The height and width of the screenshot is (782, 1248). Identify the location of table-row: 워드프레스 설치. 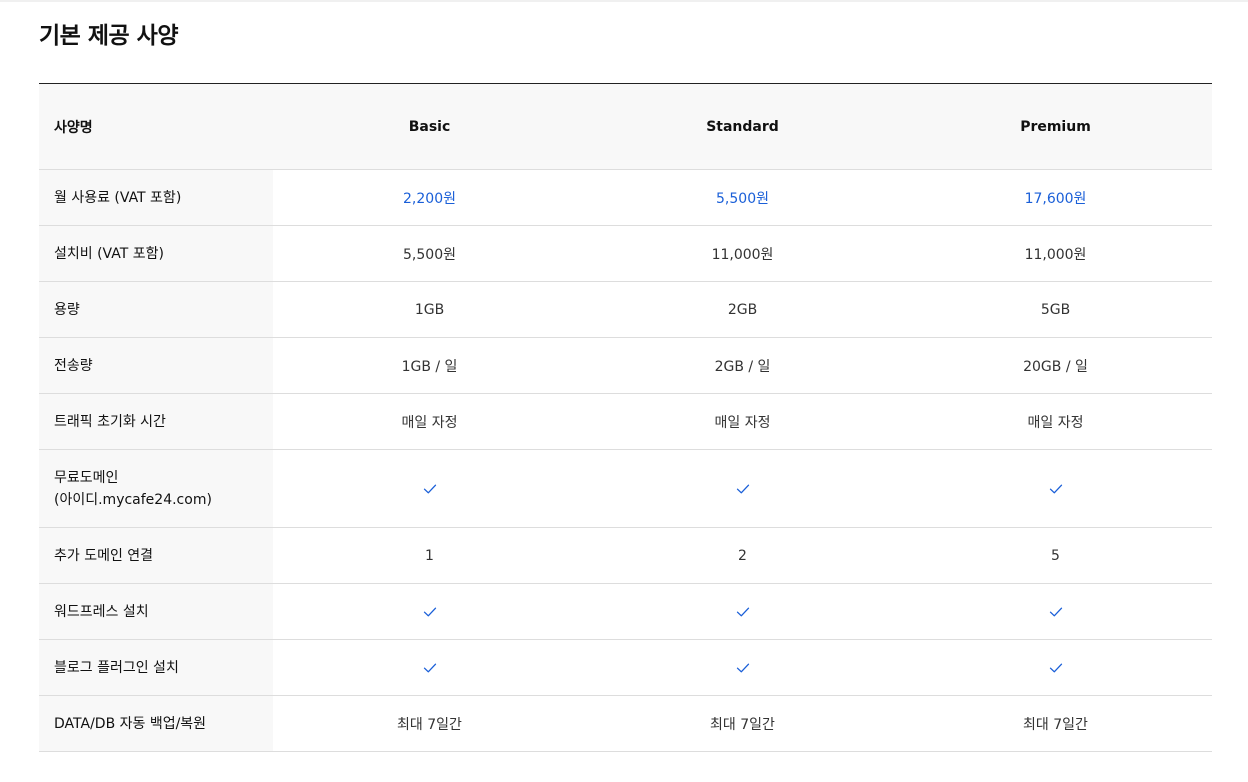
(625, 611).